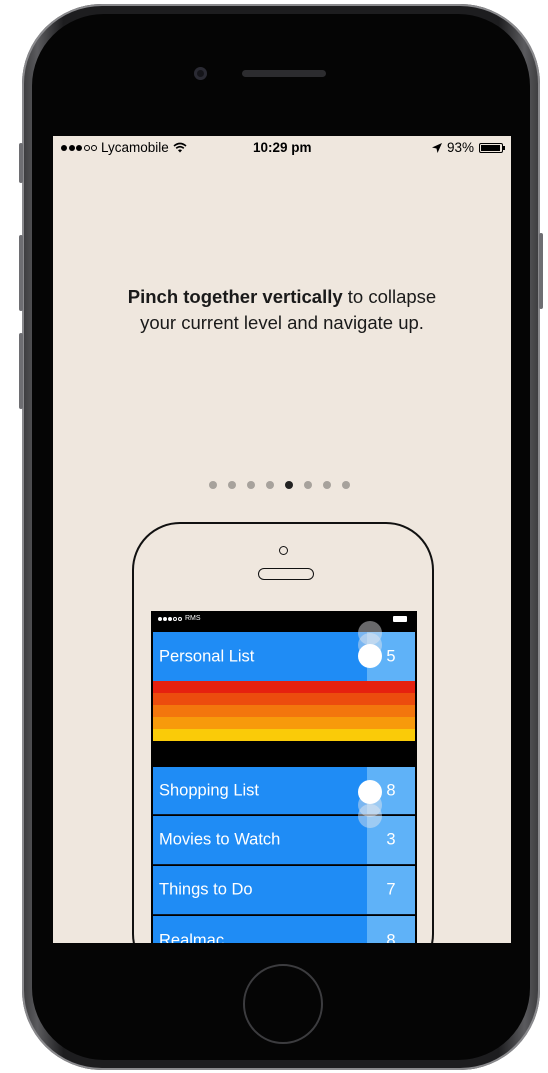  Describe the element at coordinates (284, 929) in the screenshot. I see `list-row-realmac: Realmac 8` at that location.